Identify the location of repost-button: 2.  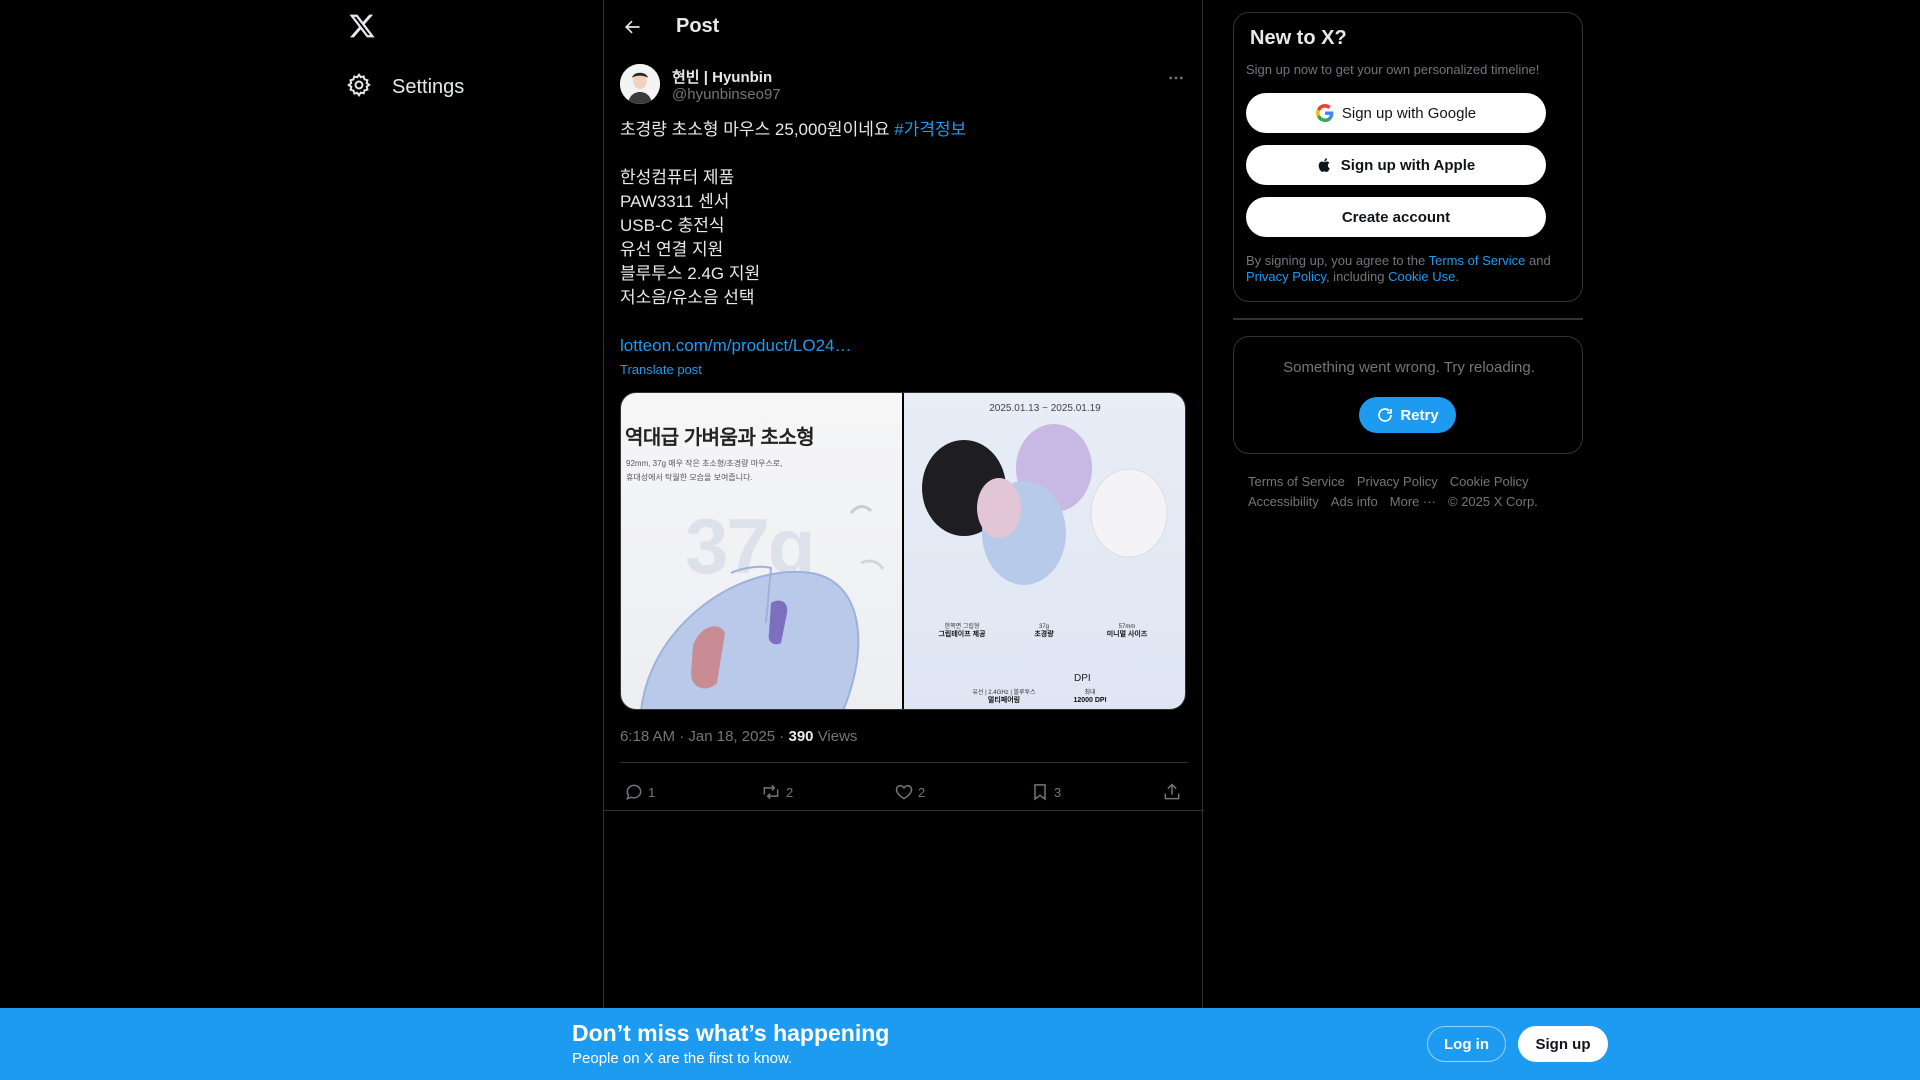
(776, 792).